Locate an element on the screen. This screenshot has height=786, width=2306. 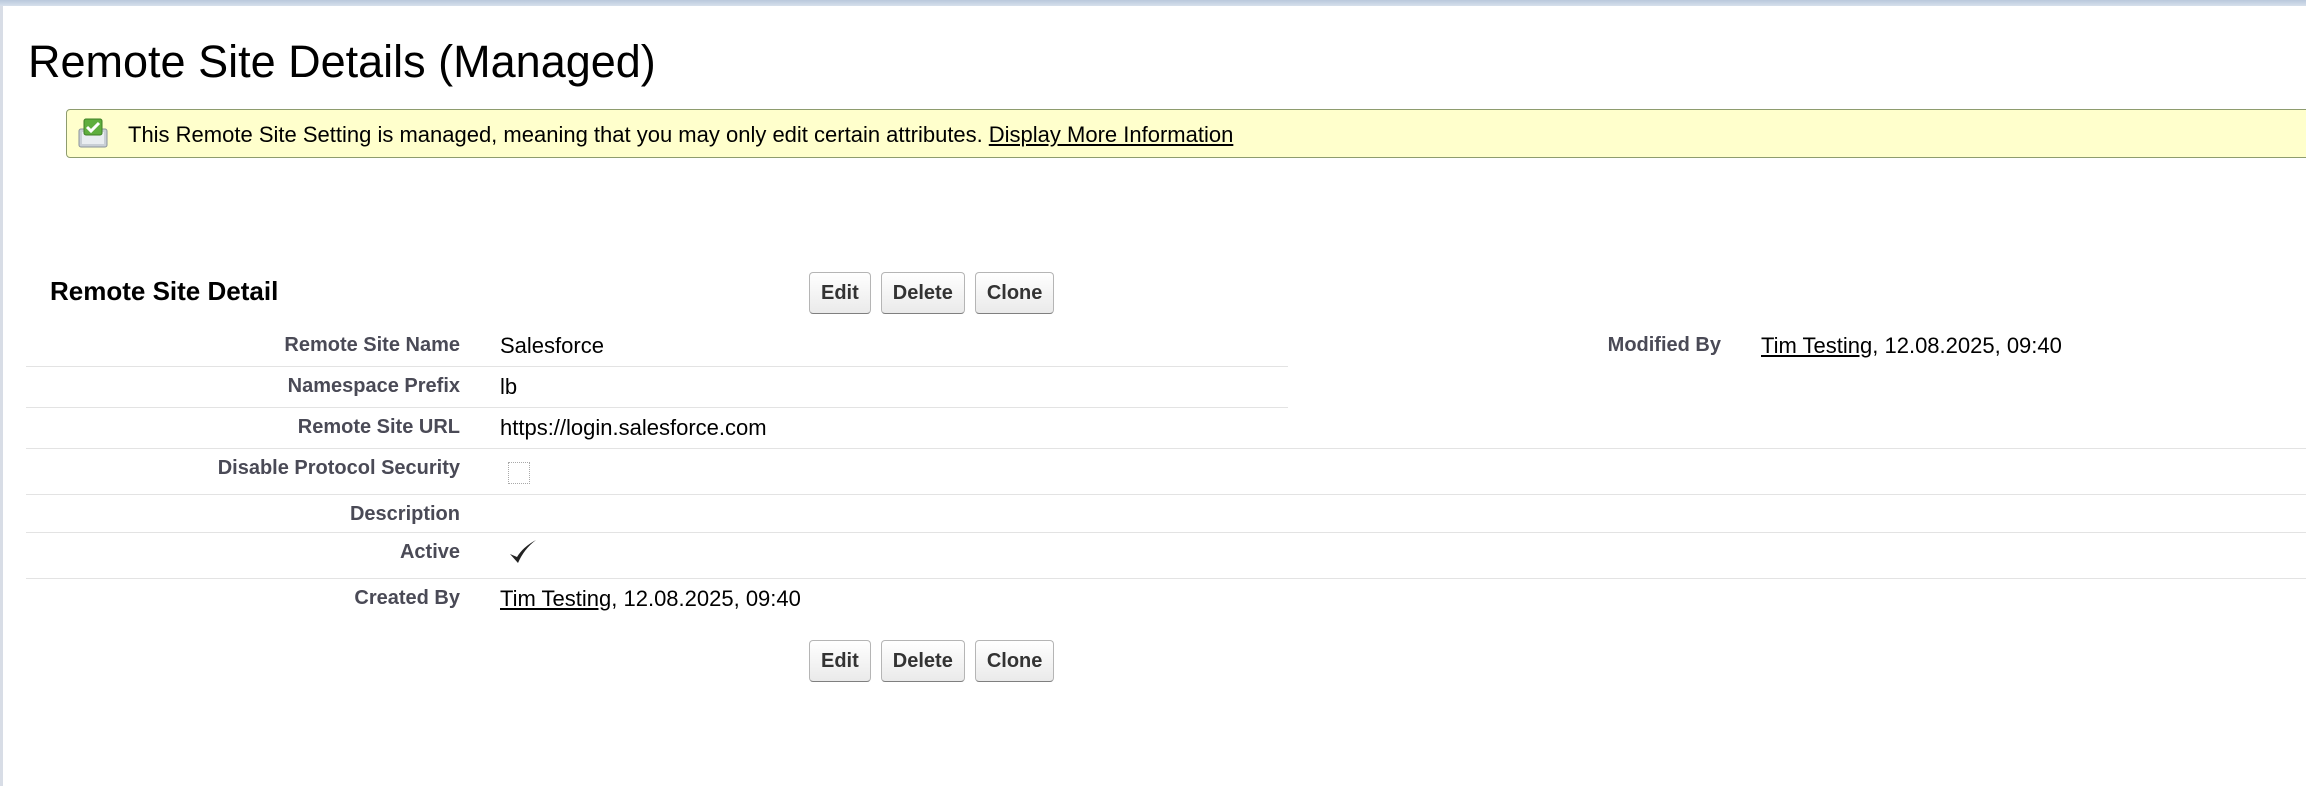
top-button-bar: Edit Delete Clone is located at coordinates (932, 293).